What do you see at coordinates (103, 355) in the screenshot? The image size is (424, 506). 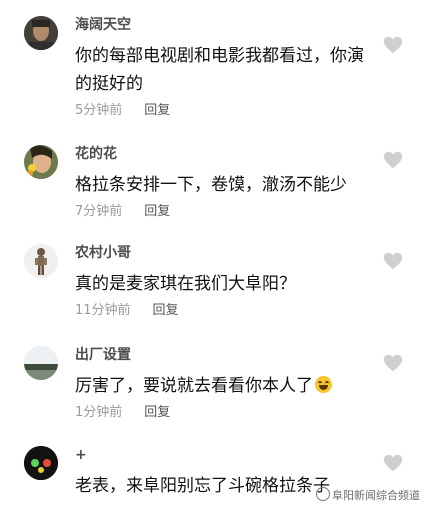 I see `username: 出厂设置` at bounding box center [103, 355].